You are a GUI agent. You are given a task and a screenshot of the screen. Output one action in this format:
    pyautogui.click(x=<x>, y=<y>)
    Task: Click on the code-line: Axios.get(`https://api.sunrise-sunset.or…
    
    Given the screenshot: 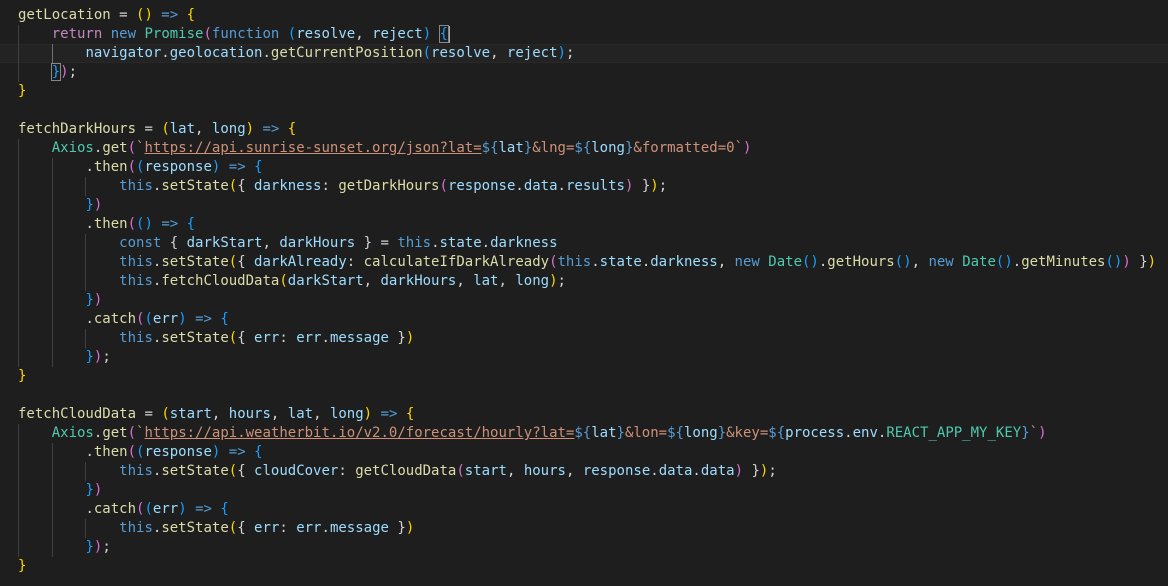 What is the action you would take?
    pyautogui.click(x=584, y=148)
    